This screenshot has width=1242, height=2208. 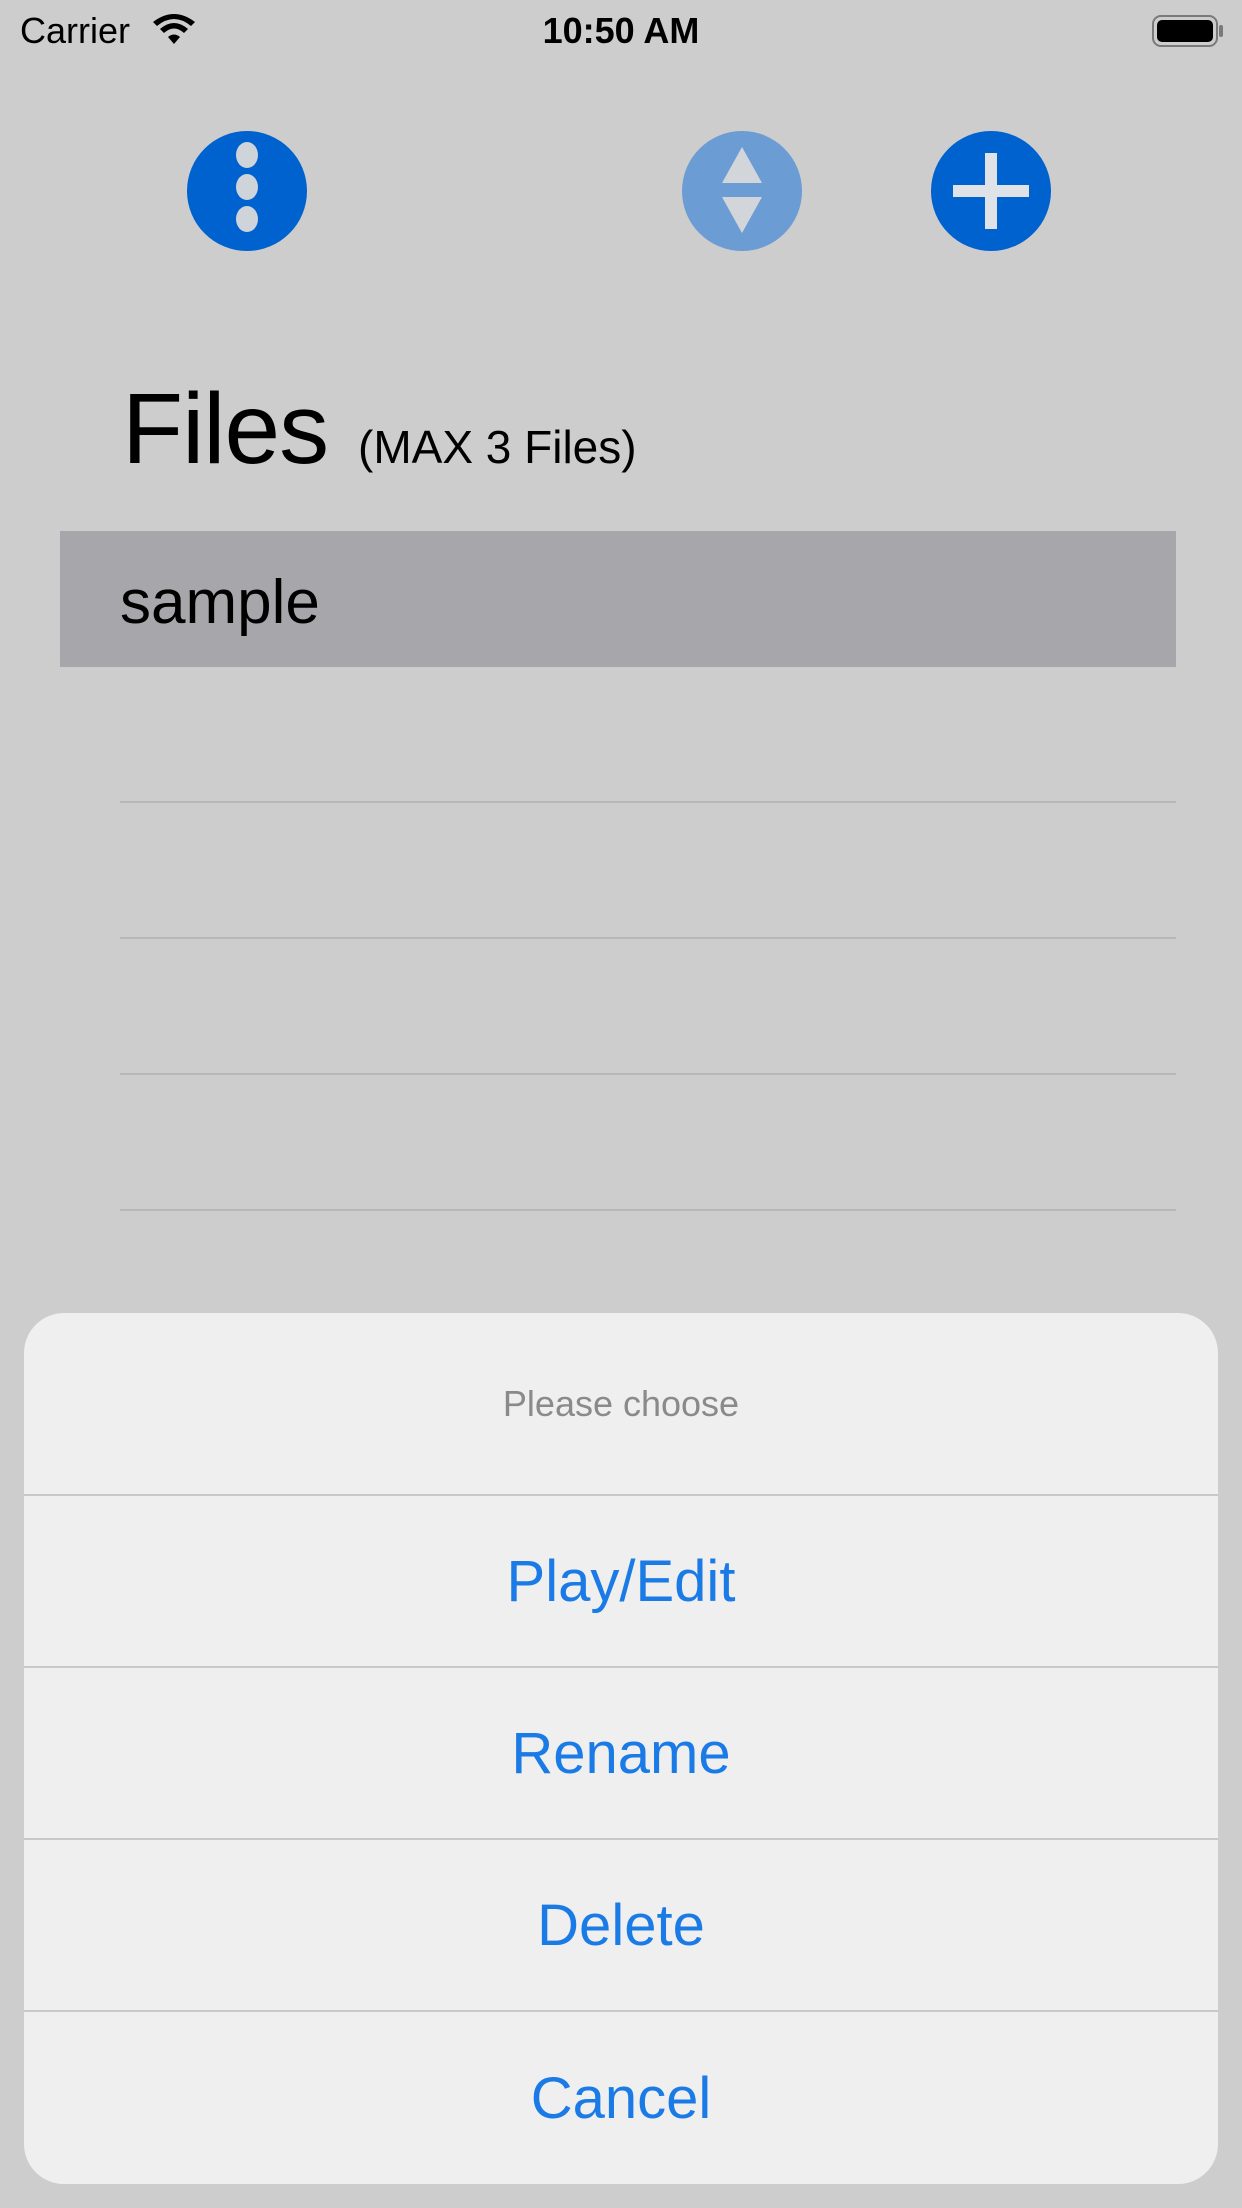 I want to click on page-header: Files, so click(x=225, y=429).